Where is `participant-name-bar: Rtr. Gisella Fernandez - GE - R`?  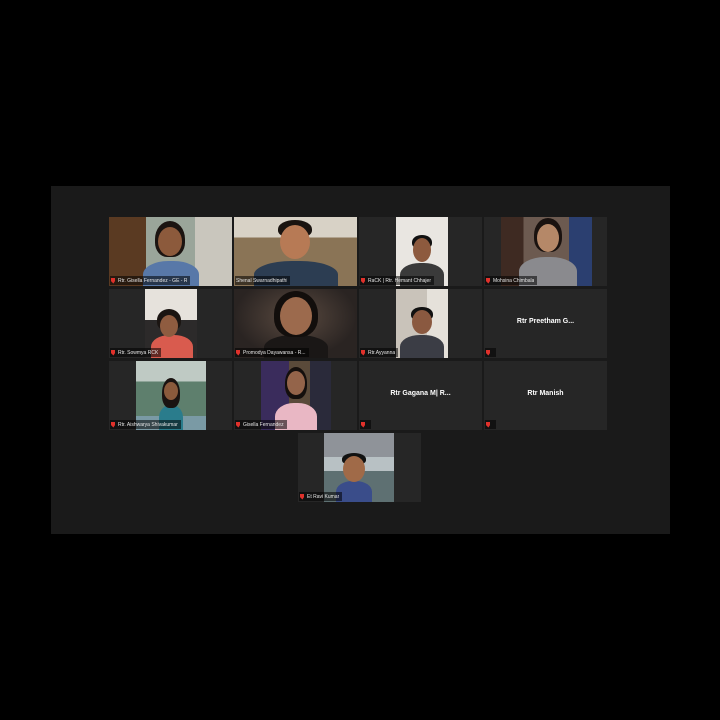 participant-name-bar: Rtr. Gisella Fernandez - GE - R is located at coordinates (150, 280).